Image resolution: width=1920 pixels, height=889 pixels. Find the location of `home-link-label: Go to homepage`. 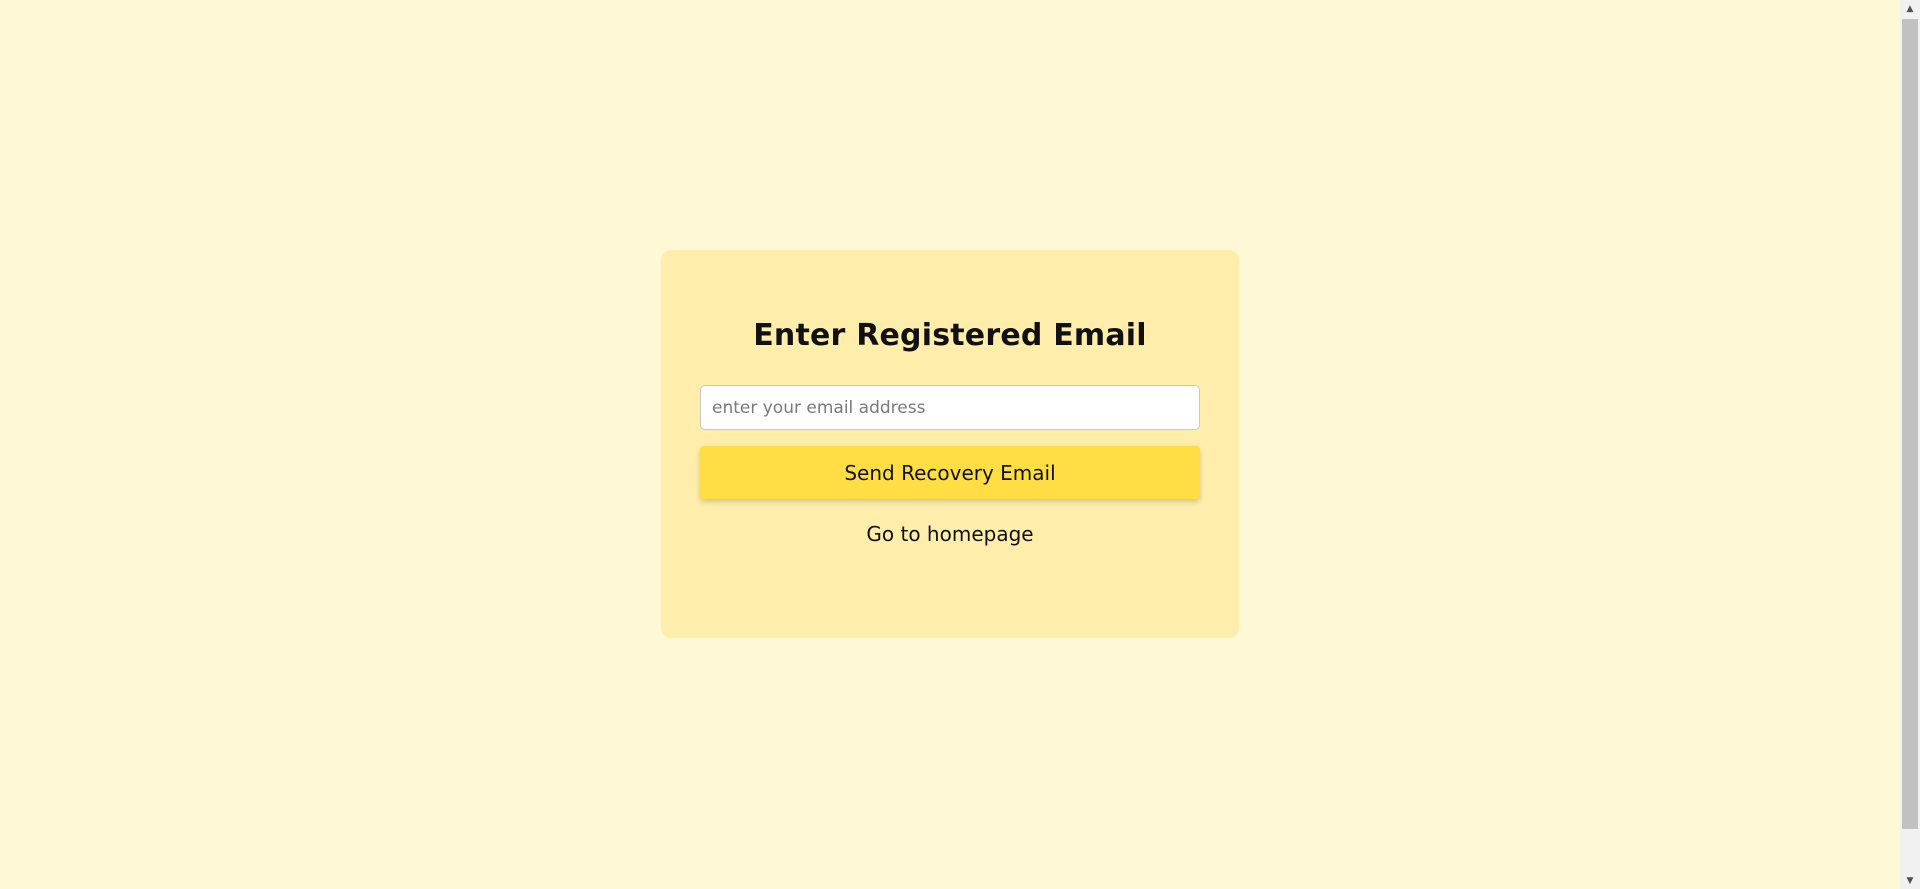

home-link-label: Go to homepage is located at coordinates (950, 534).